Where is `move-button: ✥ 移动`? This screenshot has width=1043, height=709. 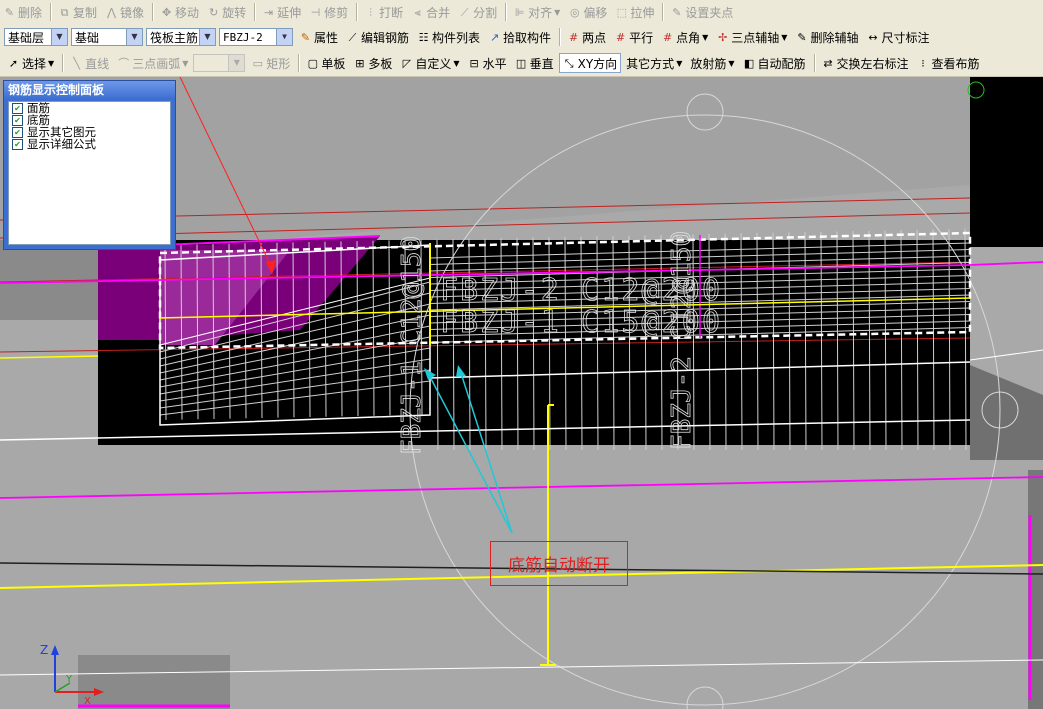 move-button: ✥ 移动 is located at coordinates (179, 12).